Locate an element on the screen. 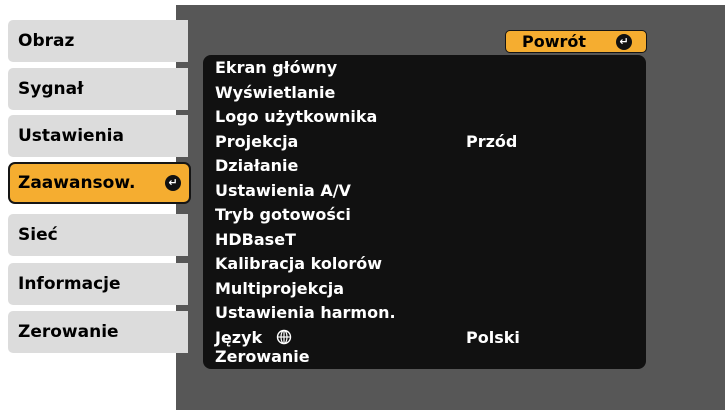 The width and height of the screenshot is (725, 410). menu-item-hdbaset: HDBaseT is located at coordinates (255, 239).